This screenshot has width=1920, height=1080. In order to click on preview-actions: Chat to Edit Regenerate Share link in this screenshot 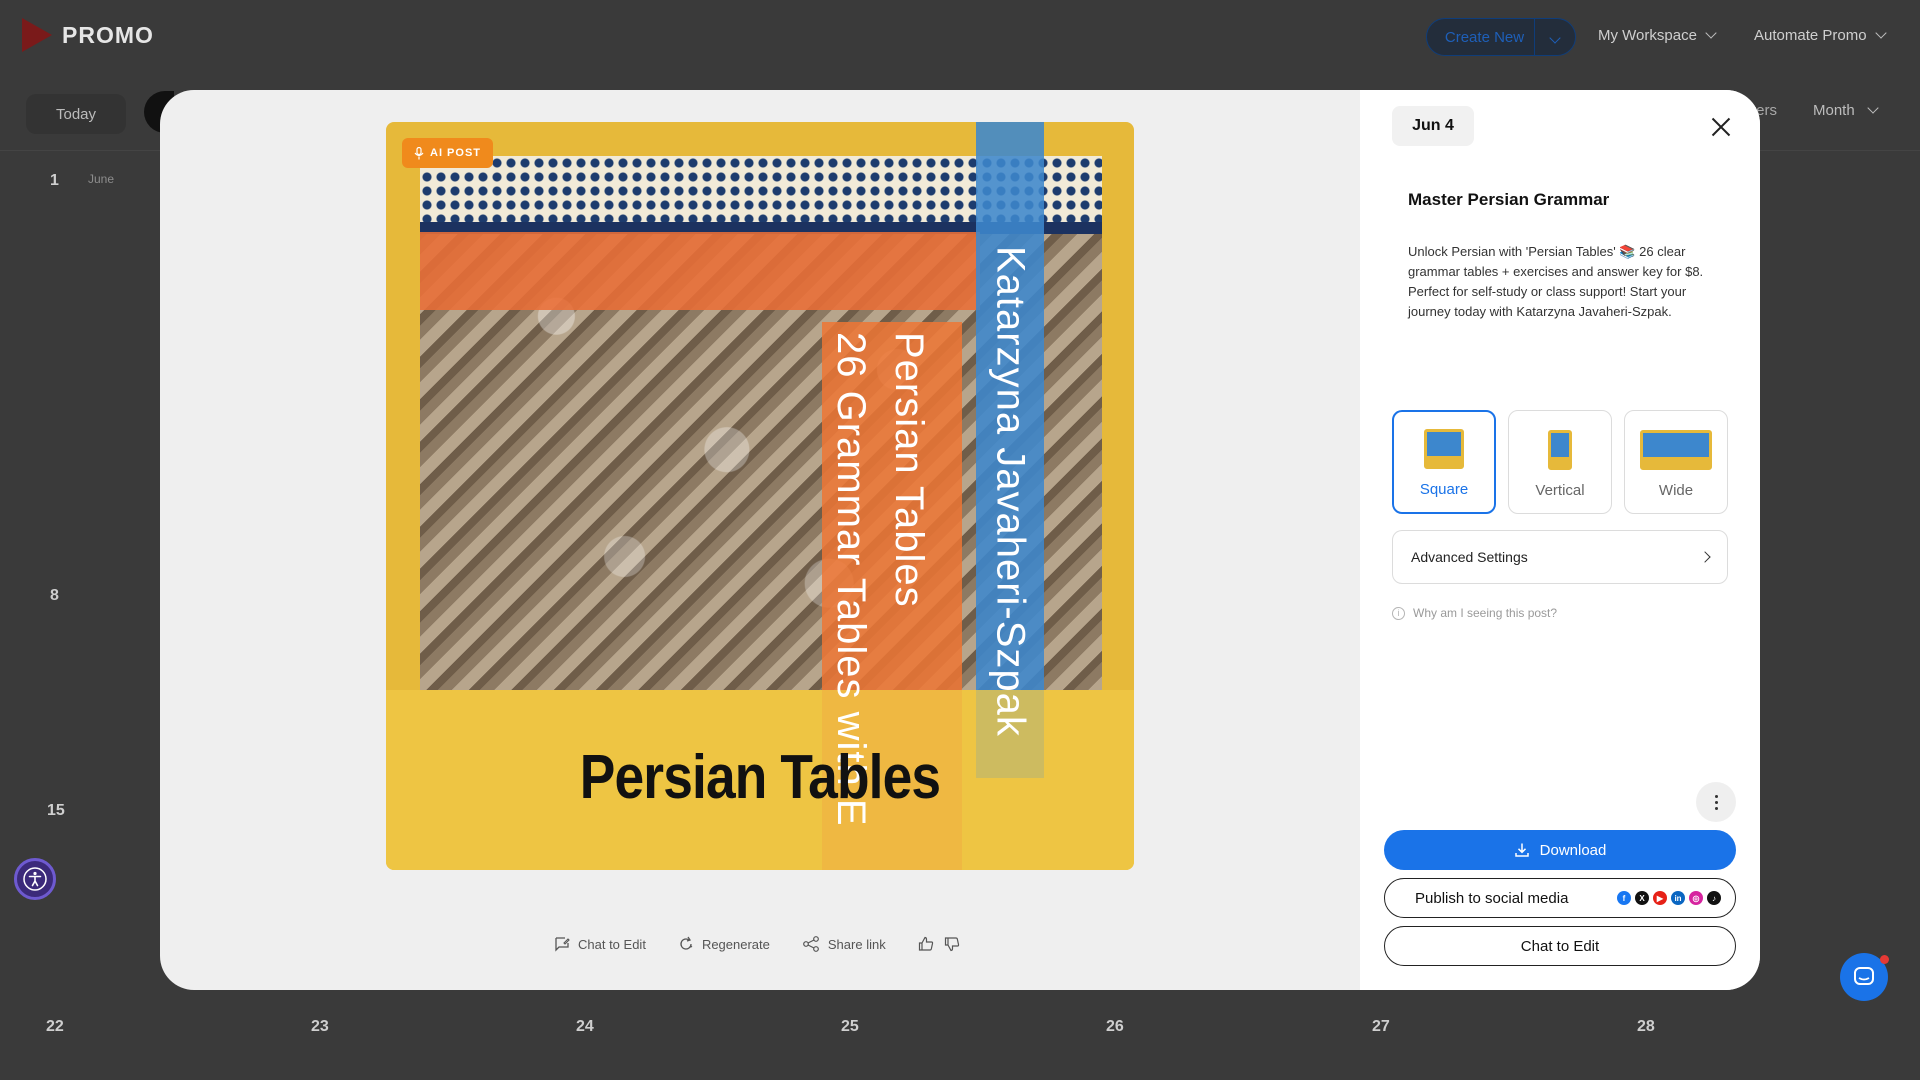, I will do `click(757, 944)`.